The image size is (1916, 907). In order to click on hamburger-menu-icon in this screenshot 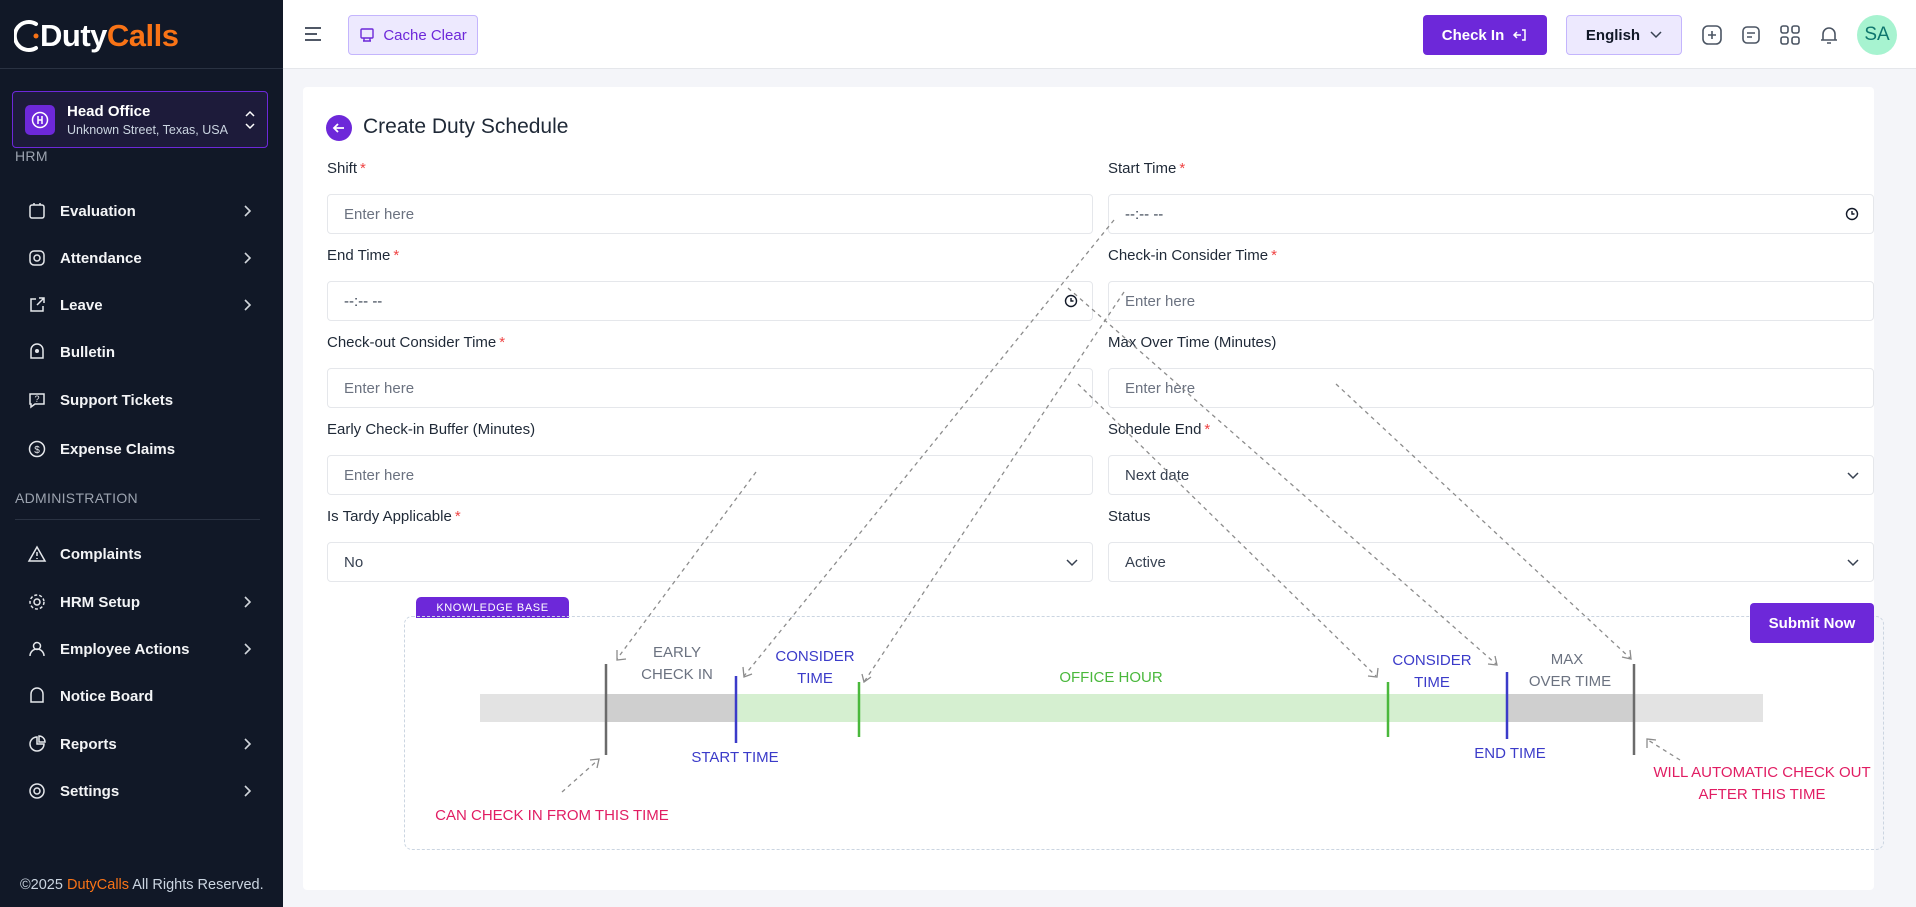, I will do `click(313, 34)`.